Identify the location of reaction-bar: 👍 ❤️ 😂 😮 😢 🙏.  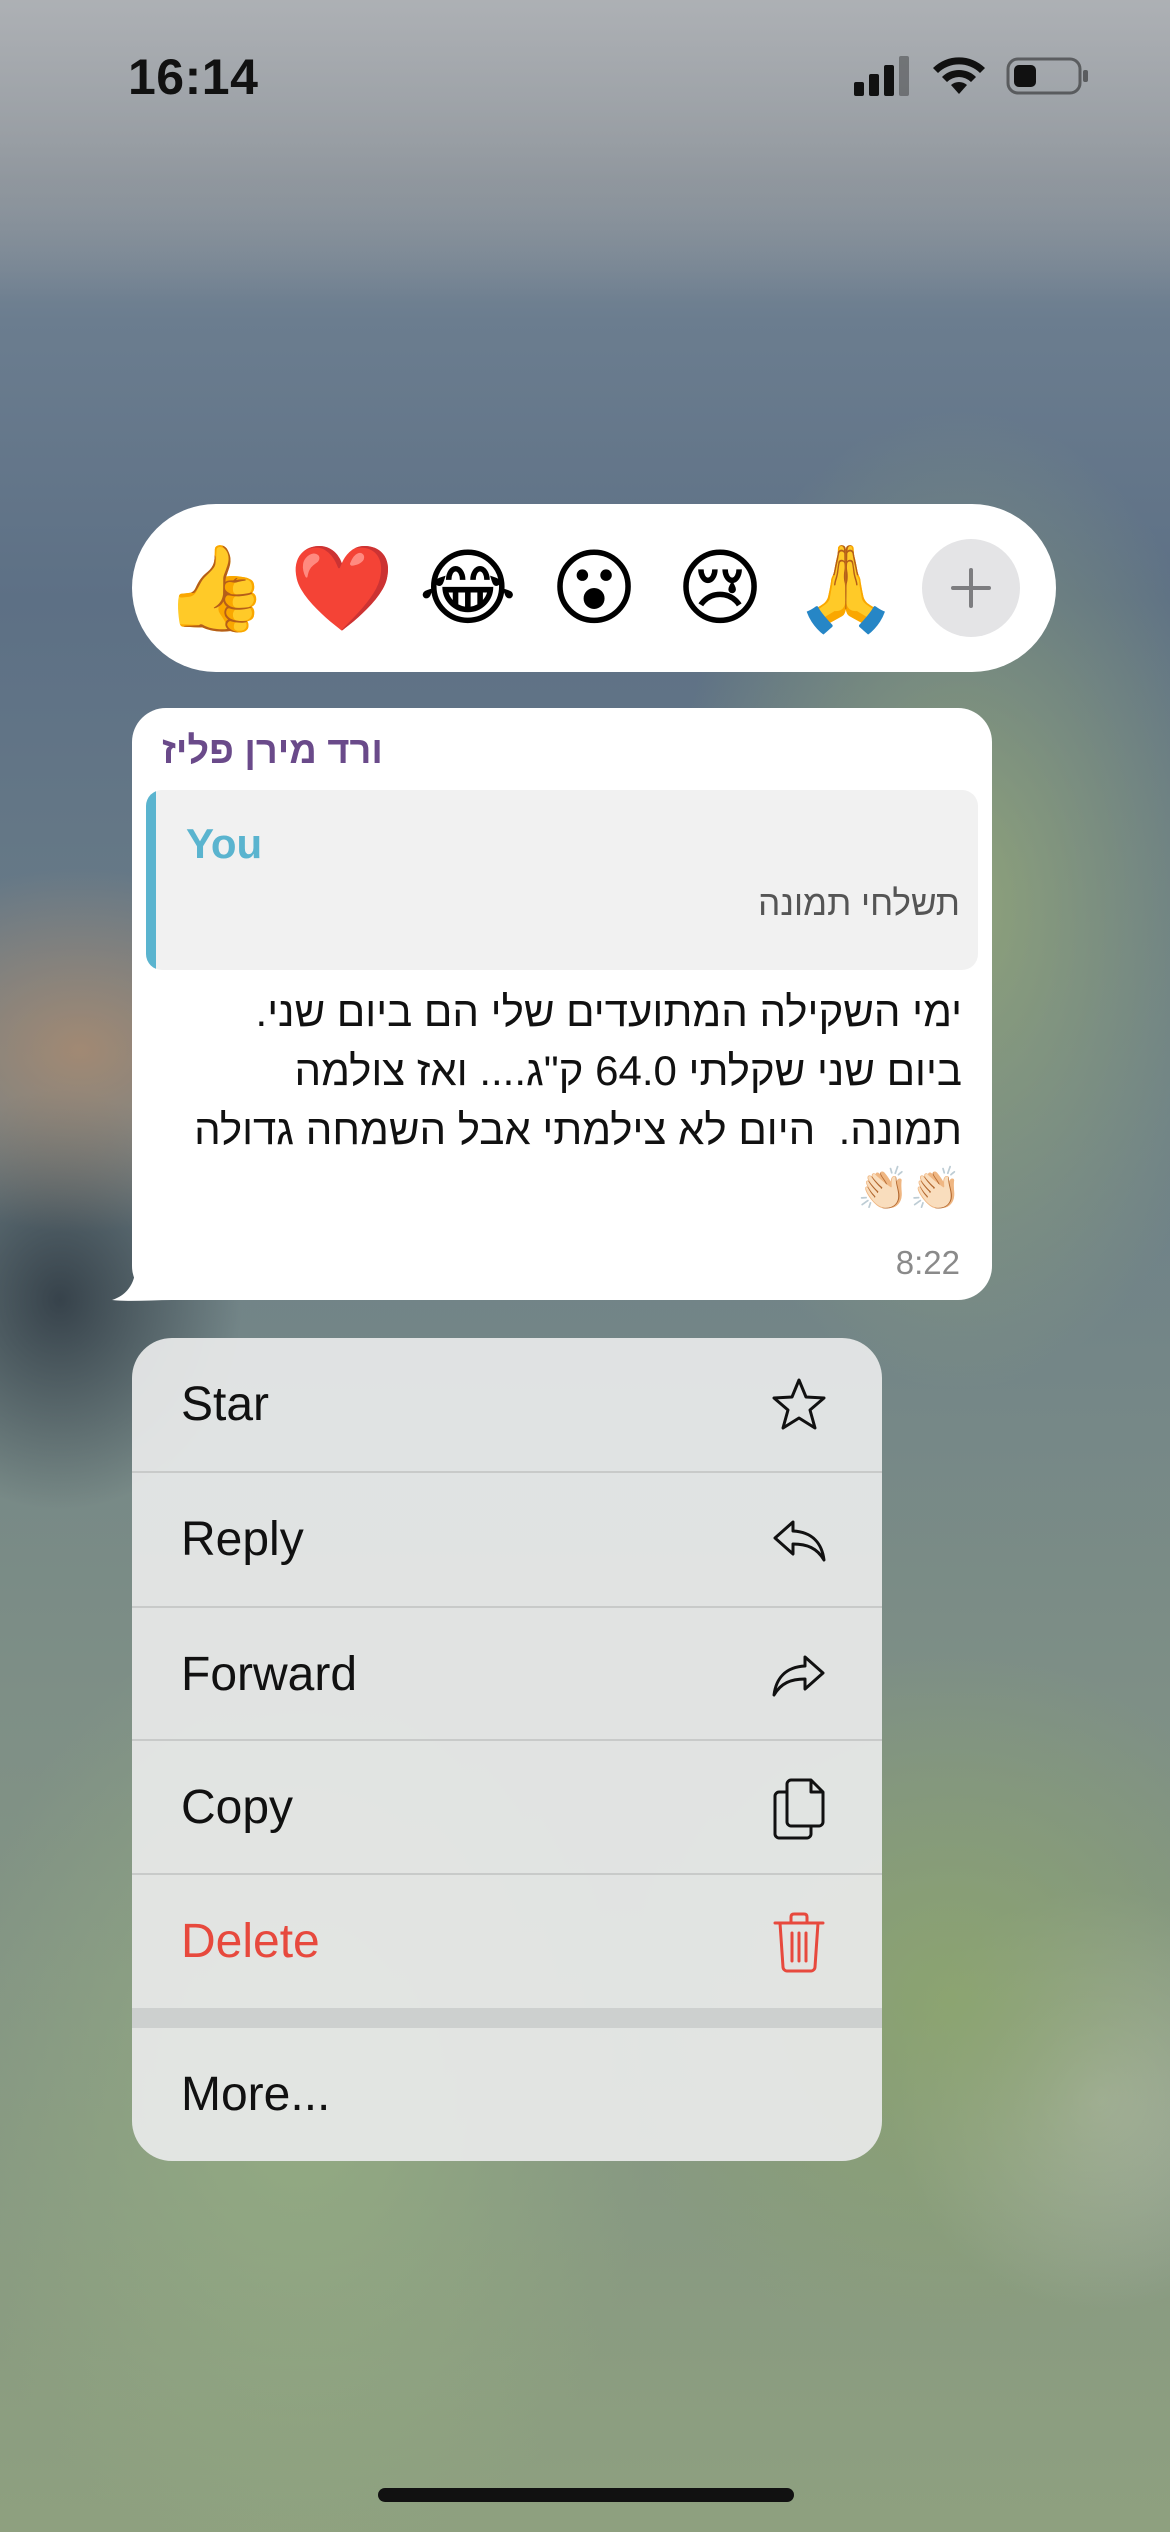
(594, 588).